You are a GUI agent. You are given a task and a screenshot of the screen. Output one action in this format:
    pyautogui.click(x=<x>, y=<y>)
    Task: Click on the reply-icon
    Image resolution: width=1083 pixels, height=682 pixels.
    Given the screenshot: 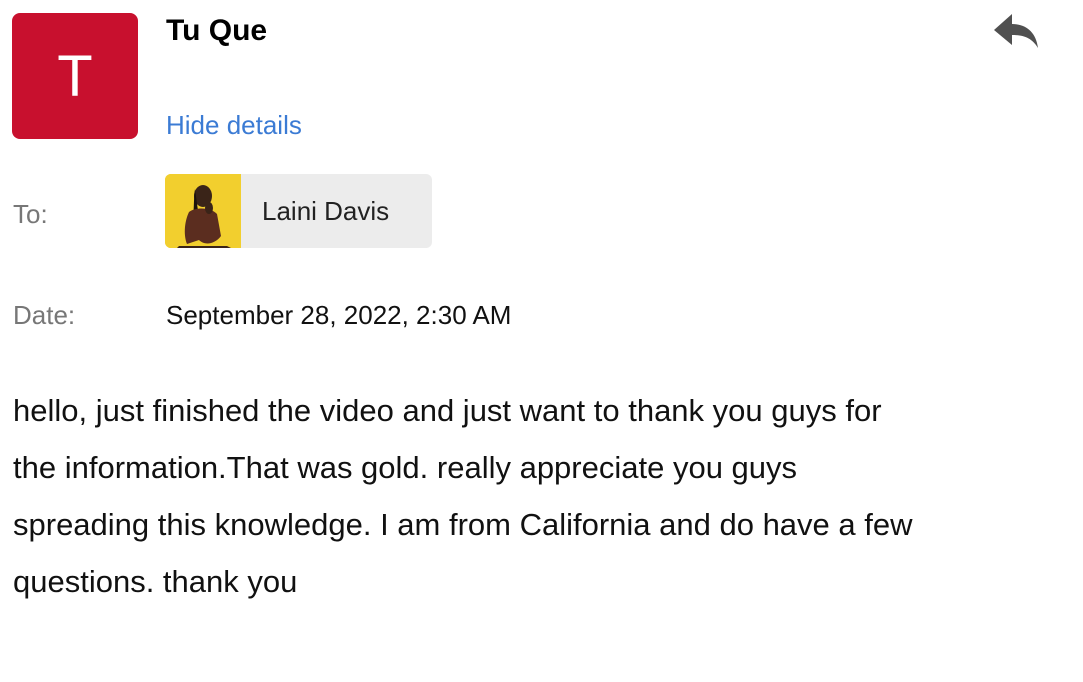 What is the action you would take?
    pyautogui.click(x=1016, y=32)
    